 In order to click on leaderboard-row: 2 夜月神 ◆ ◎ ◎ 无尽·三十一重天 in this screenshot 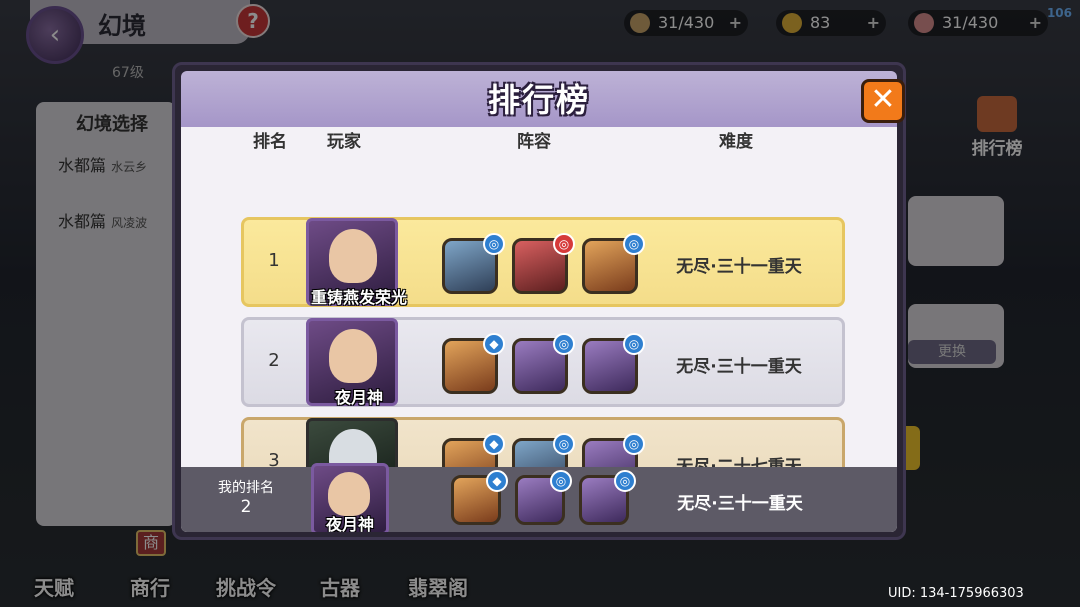, I will do `click(543, 362)`.